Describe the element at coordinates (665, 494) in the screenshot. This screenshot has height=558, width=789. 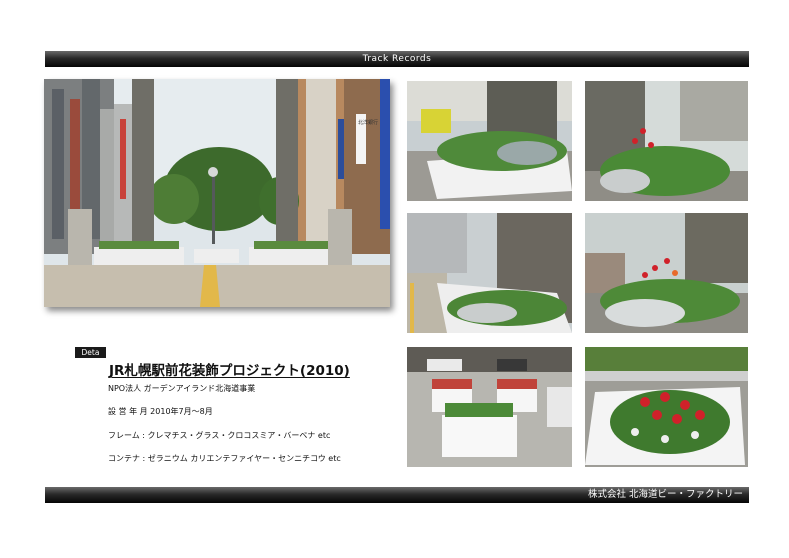
I see `company-name: 株式会社 北海道ビー・ファクトリー` at that location.